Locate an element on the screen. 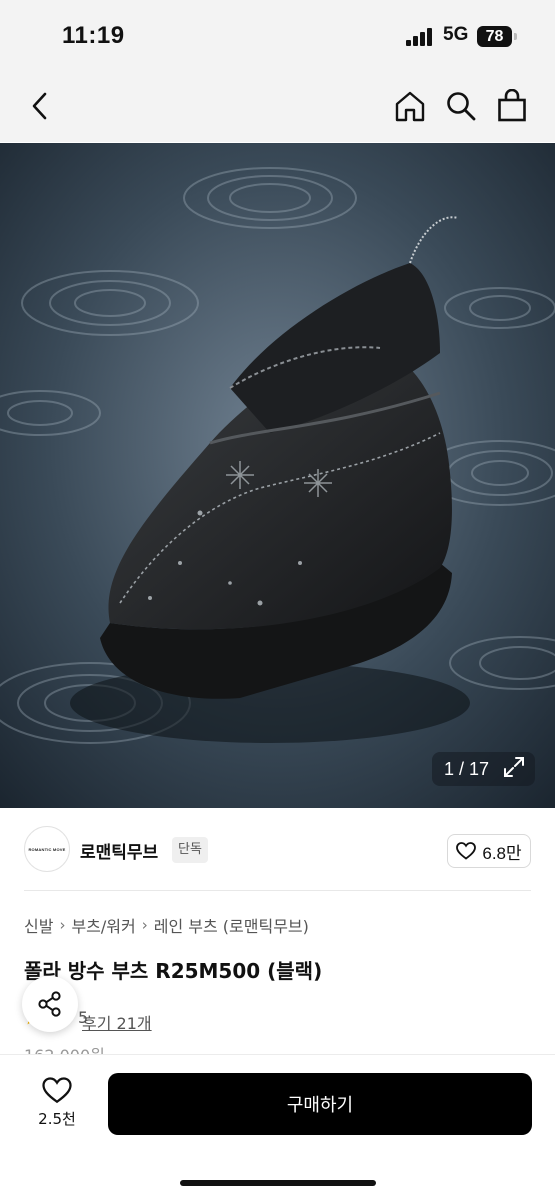 This screenshot has height=1200, width=555. signal-icon is located at coordinates (421, 37).